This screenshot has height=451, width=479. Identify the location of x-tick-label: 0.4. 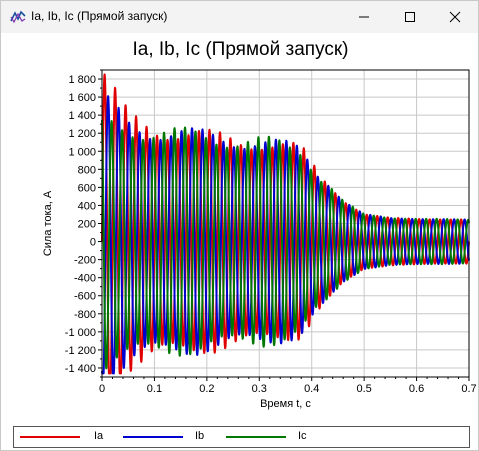
(311, 389).